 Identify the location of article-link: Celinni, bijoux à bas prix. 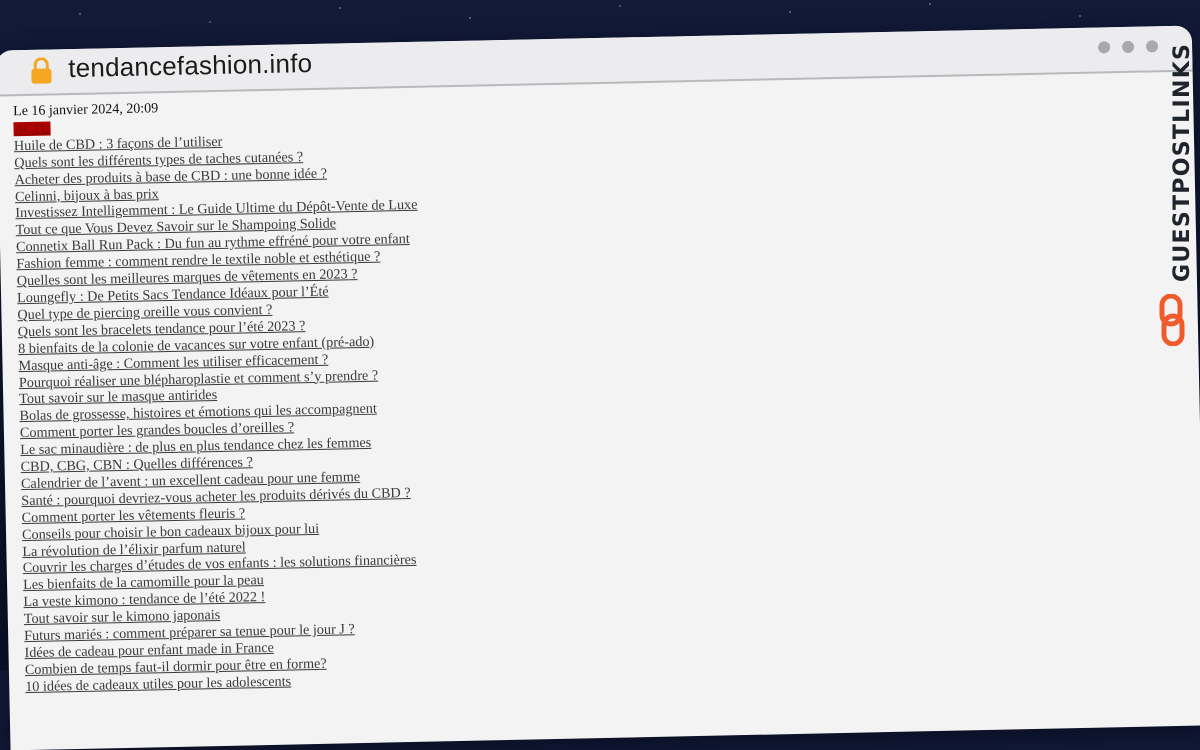
(87, 195).